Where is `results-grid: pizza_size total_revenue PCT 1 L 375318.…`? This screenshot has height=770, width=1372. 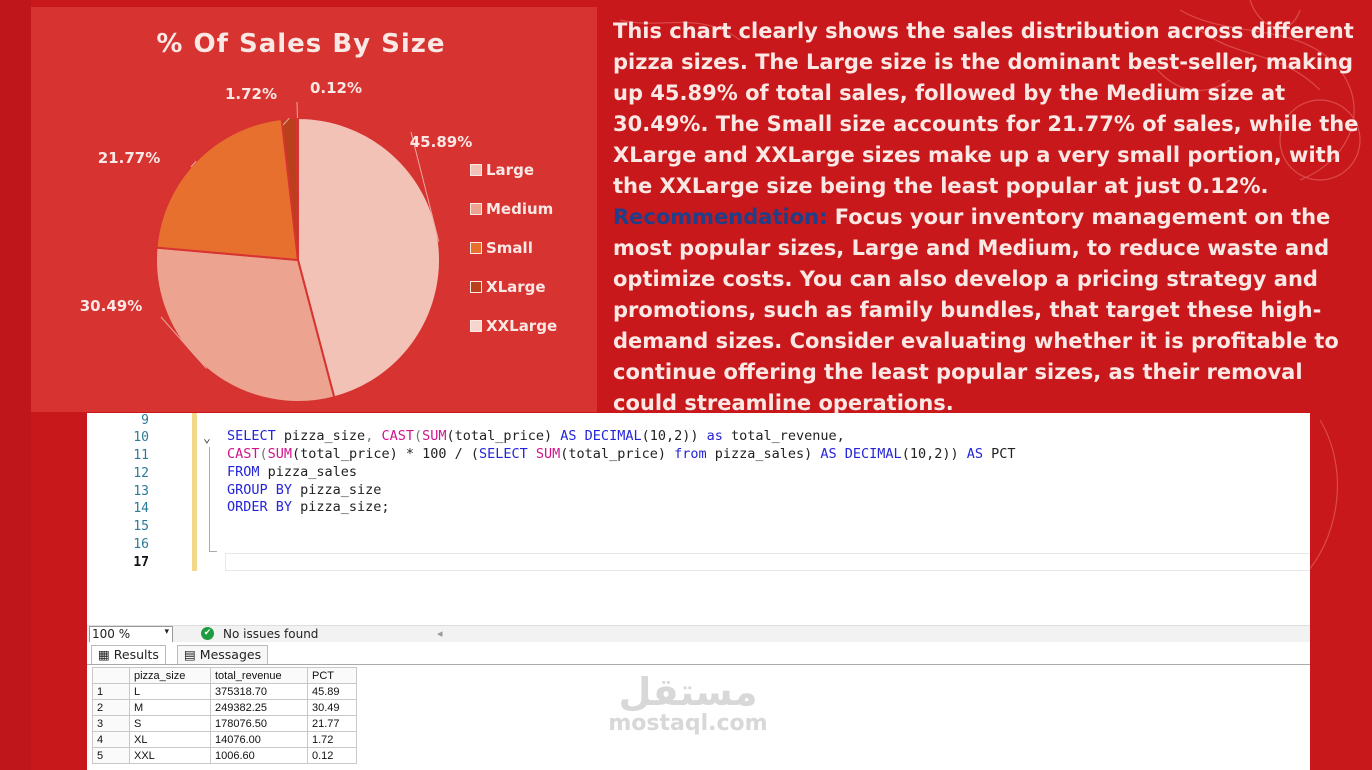
results-grid: pizza_size total_revenue PCT 1 L 375318.… is located at coordinates (224, 715).